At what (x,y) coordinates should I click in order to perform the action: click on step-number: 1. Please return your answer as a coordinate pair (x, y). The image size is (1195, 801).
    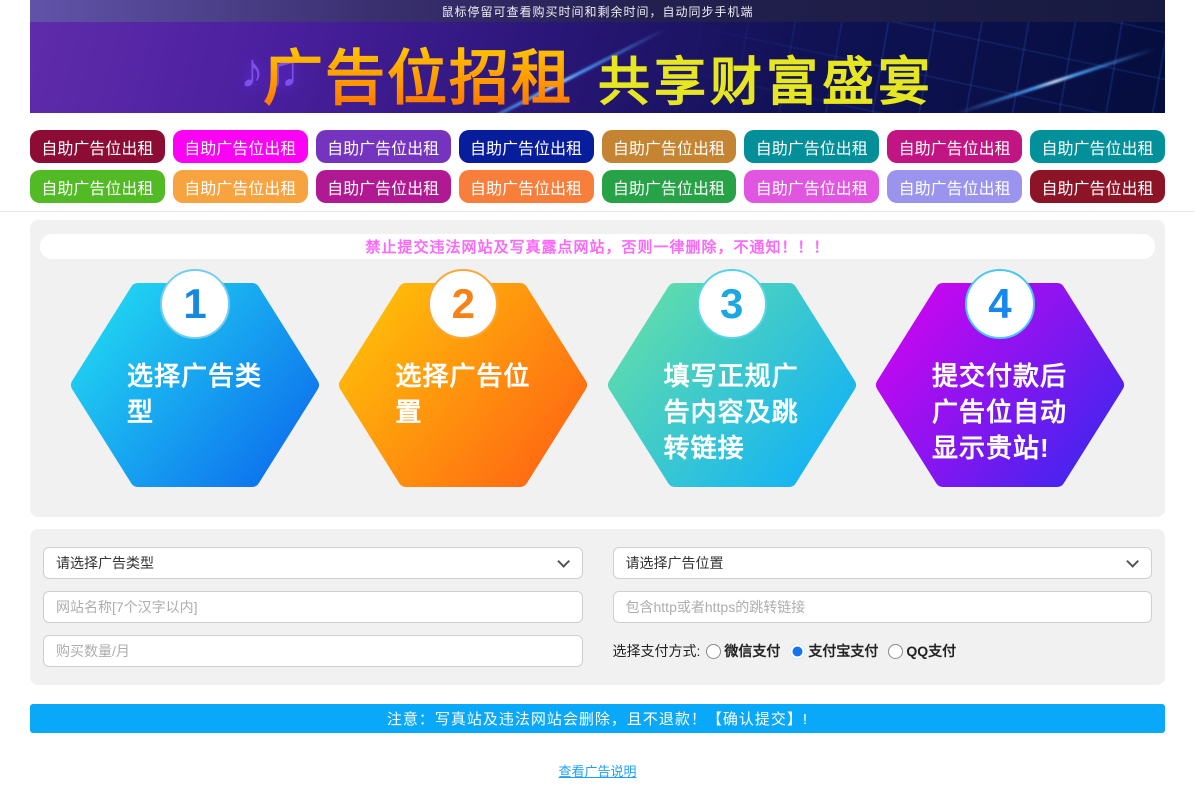
    Looking at the image, I should click on (195, 303).